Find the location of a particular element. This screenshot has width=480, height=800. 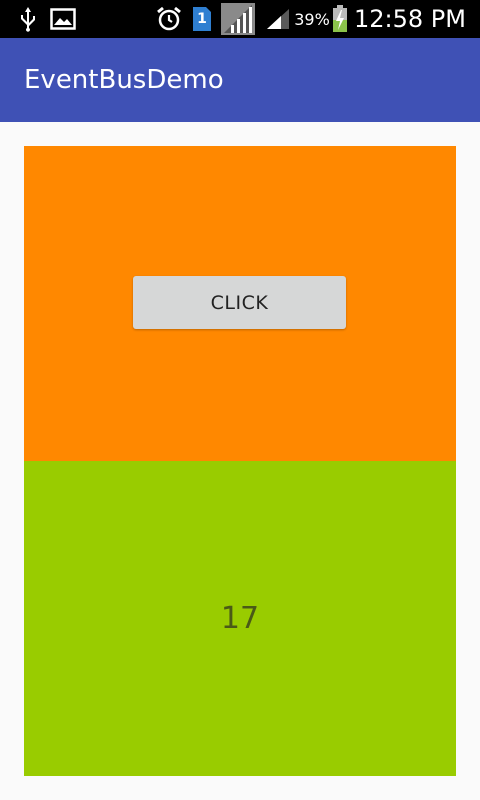

app-bar: EventBusDemo is located at coordinates (240, 80).